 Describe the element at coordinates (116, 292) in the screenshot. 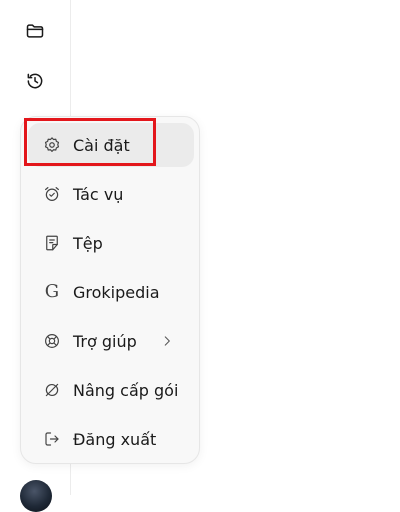

I see `menu-item-label: Grokipedia` at that location.